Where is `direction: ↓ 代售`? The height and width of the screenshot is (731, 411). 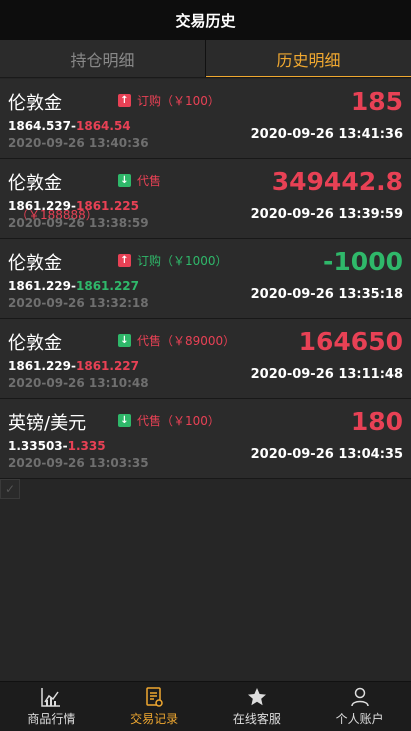
direction: ↓ 代售 is located at coordinates (139, 180).